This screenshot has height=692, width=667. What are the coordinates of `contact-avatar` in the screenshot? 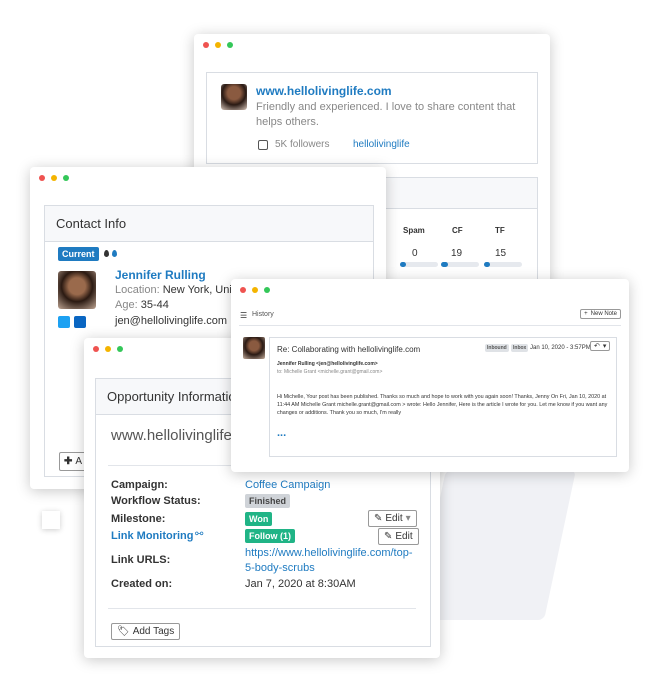 It's located at (77, 290).